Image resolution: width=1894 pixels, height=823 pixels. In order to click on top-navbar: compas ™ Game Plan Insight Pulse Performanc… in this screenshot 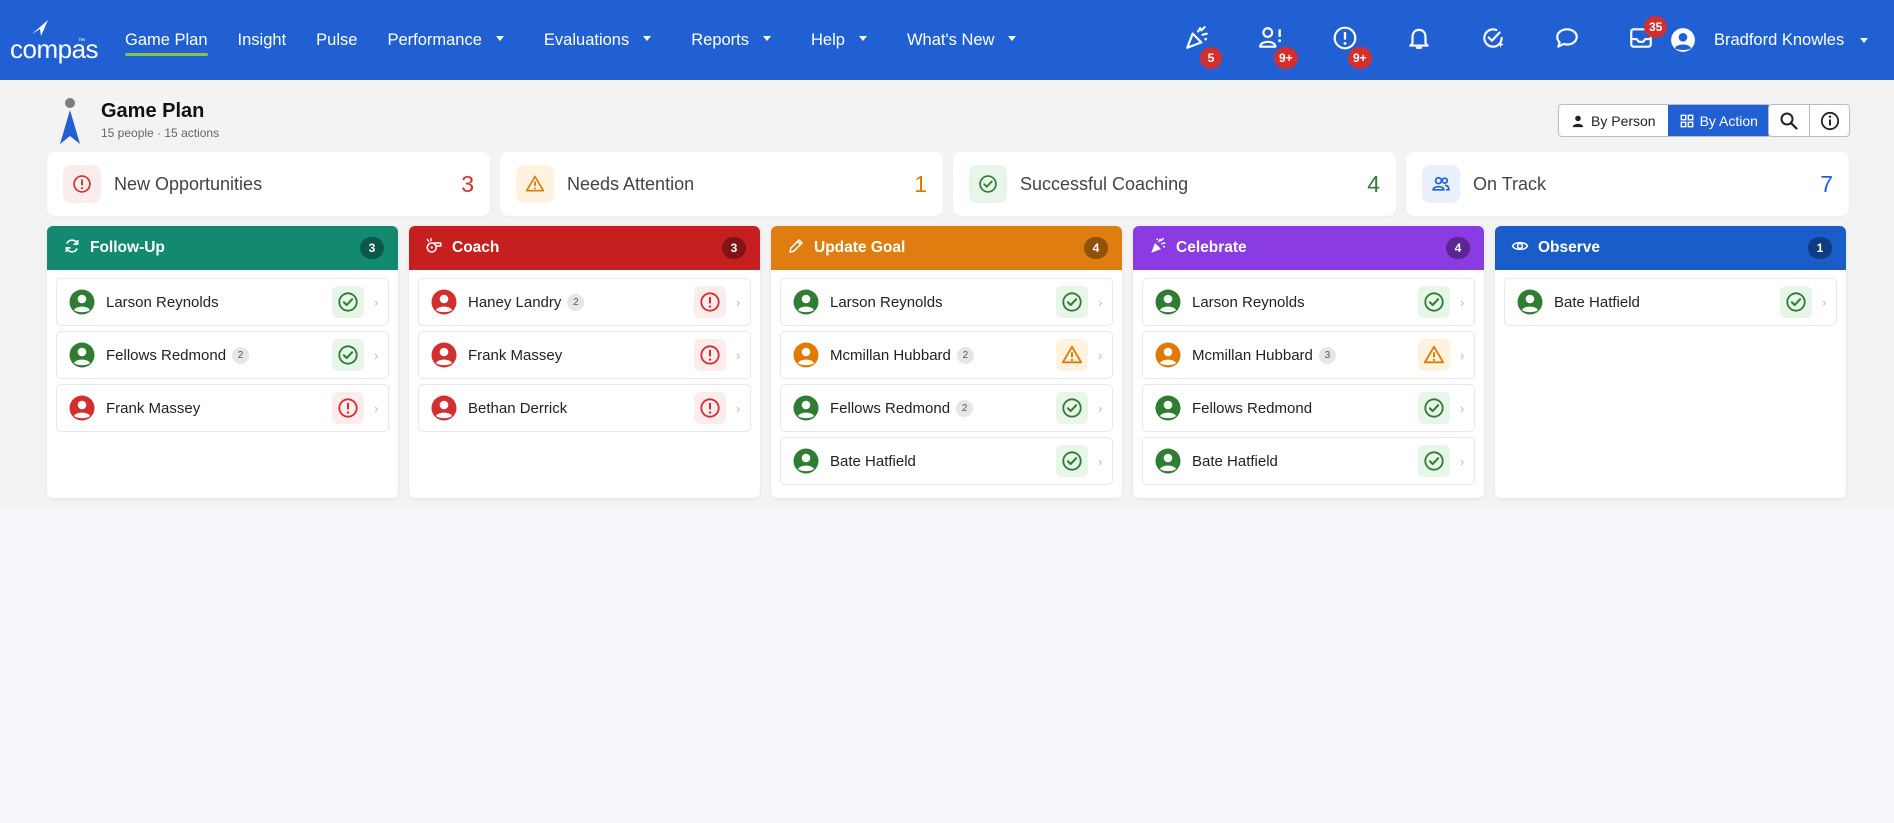, I will do `click(947, 40)`.